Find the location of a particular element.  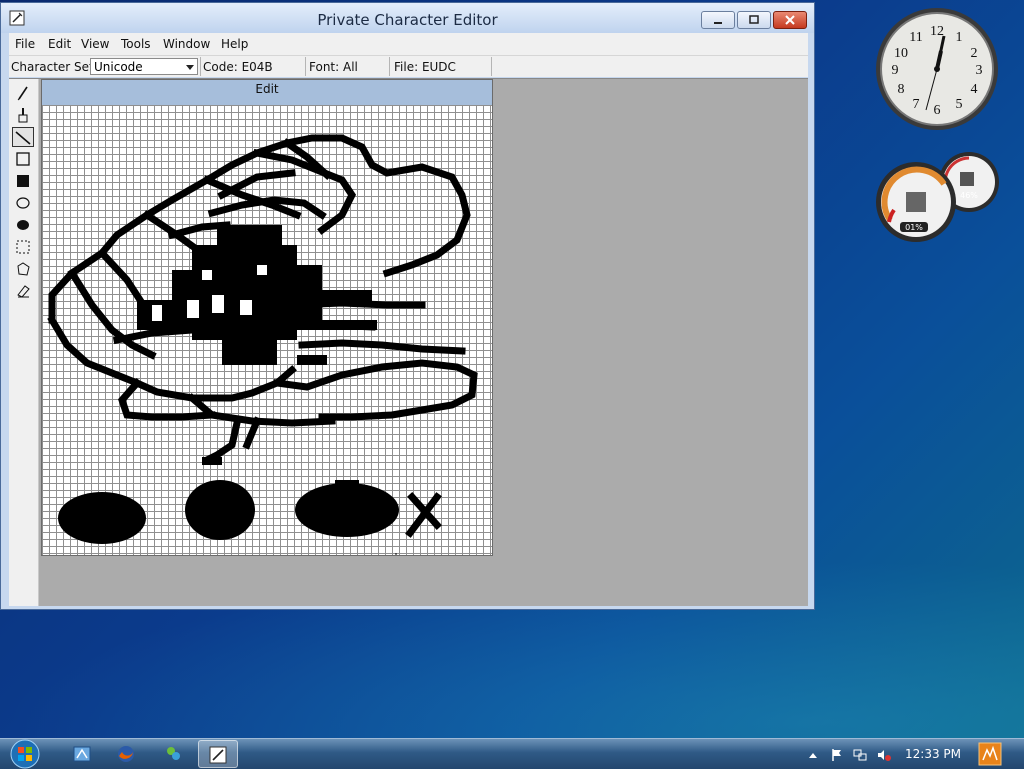

eraser-tool is located at coordinates (23, 291).